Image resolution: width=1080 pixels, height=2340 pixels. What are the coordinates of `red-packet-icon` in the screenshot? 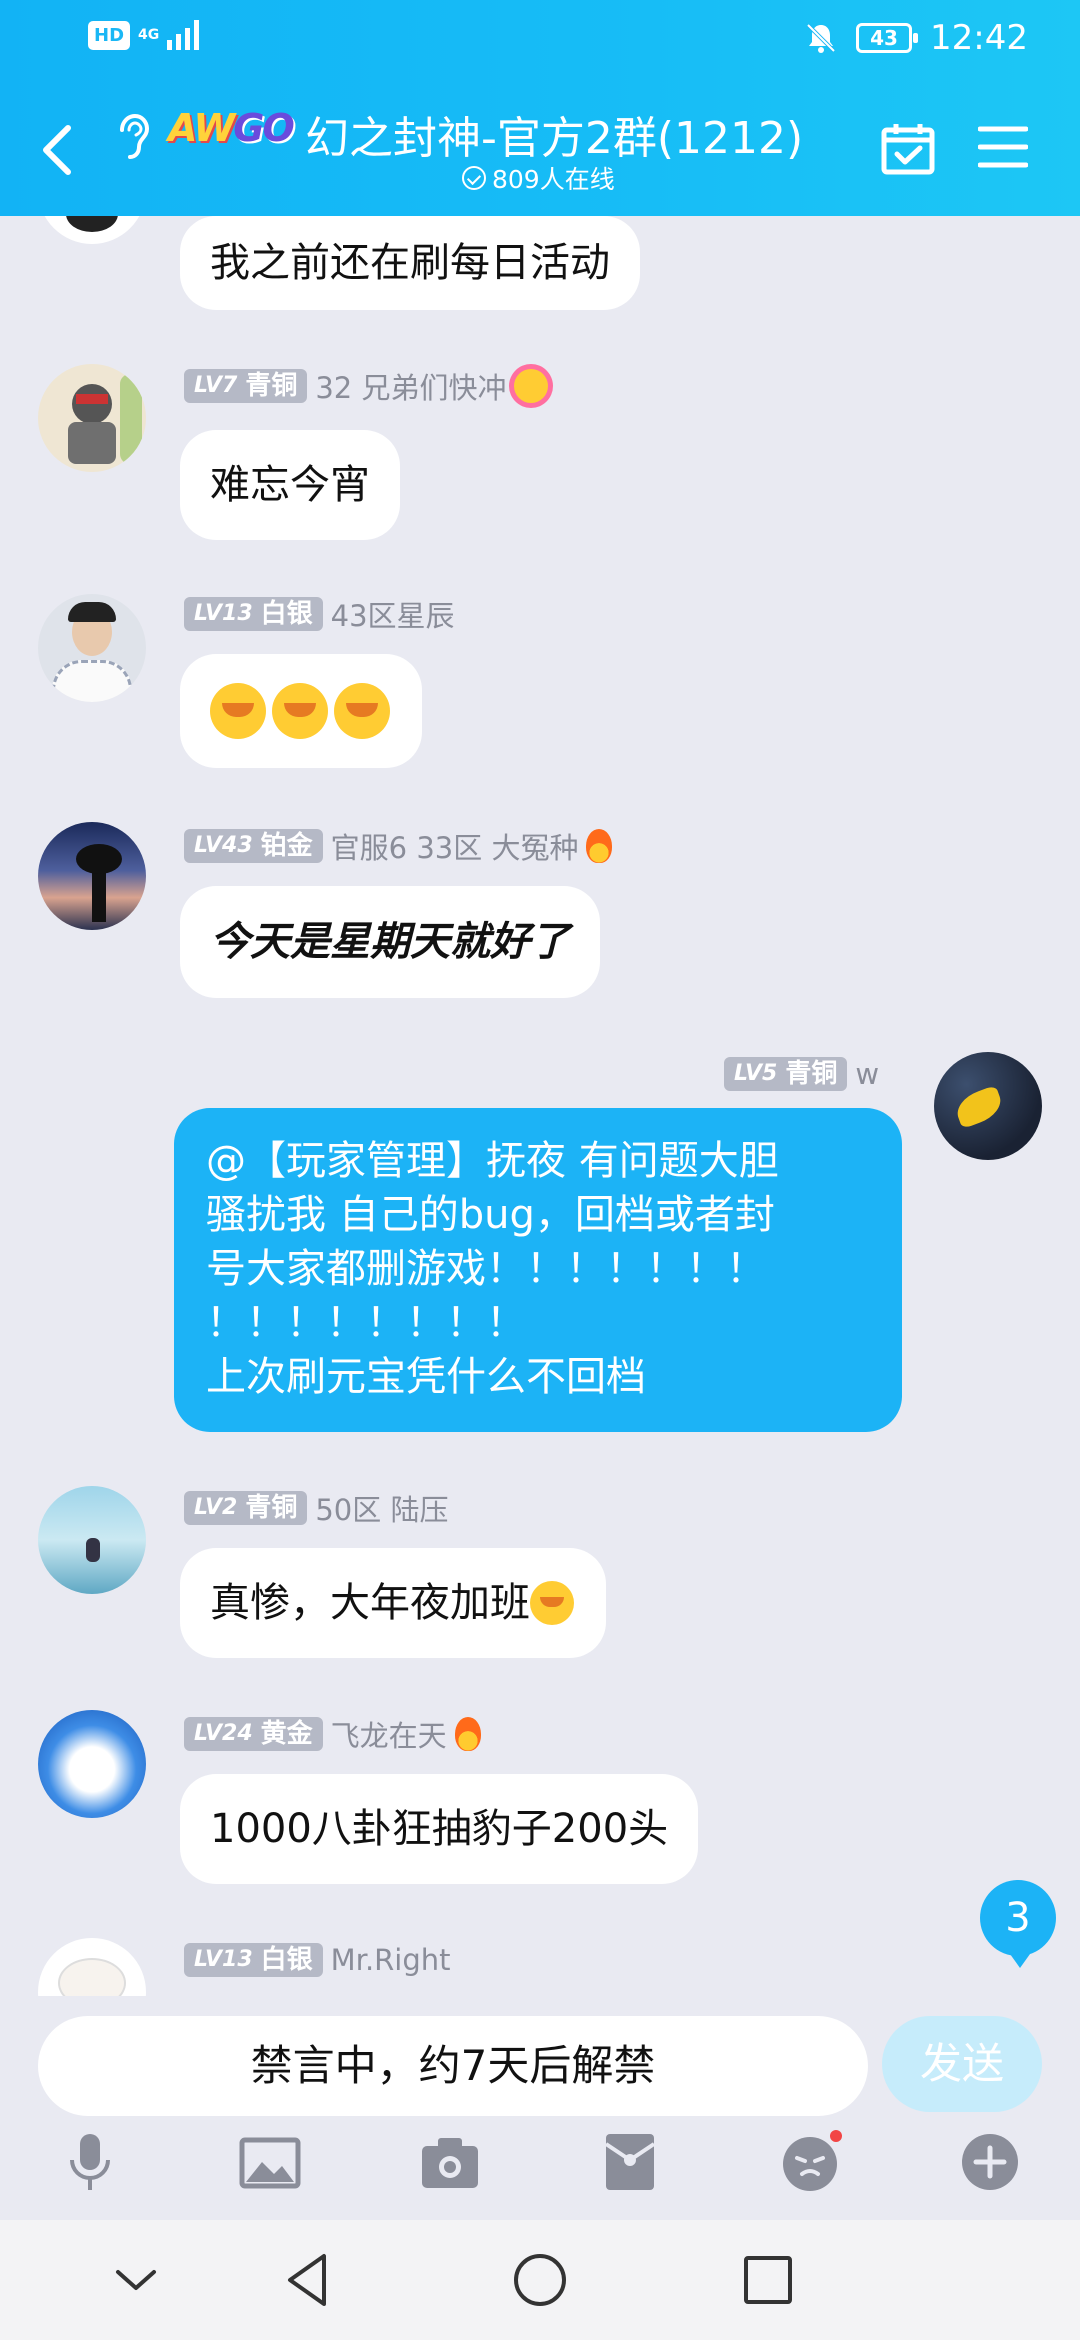 It's located at (630, 2162).